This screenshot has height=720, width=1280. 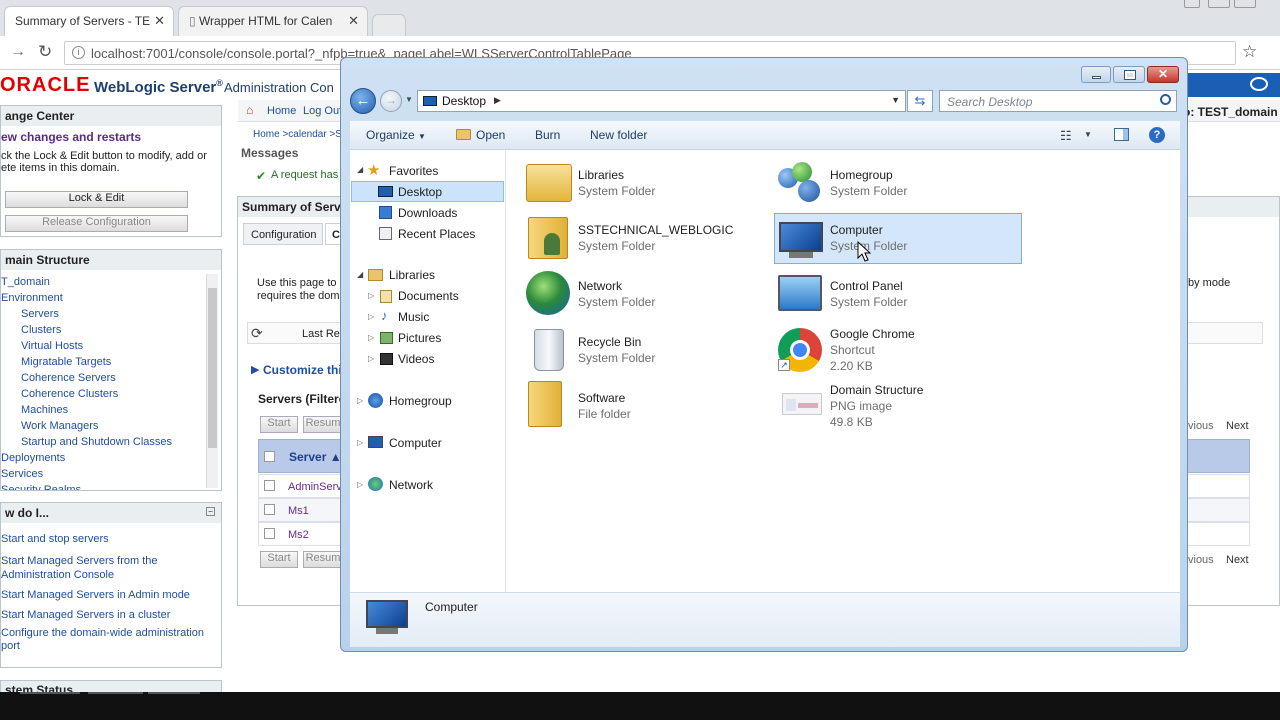 What do you see at coordinates (413, 317) in the screenshot?
I see `nav-music: Music` at bounding box center [413, 317].